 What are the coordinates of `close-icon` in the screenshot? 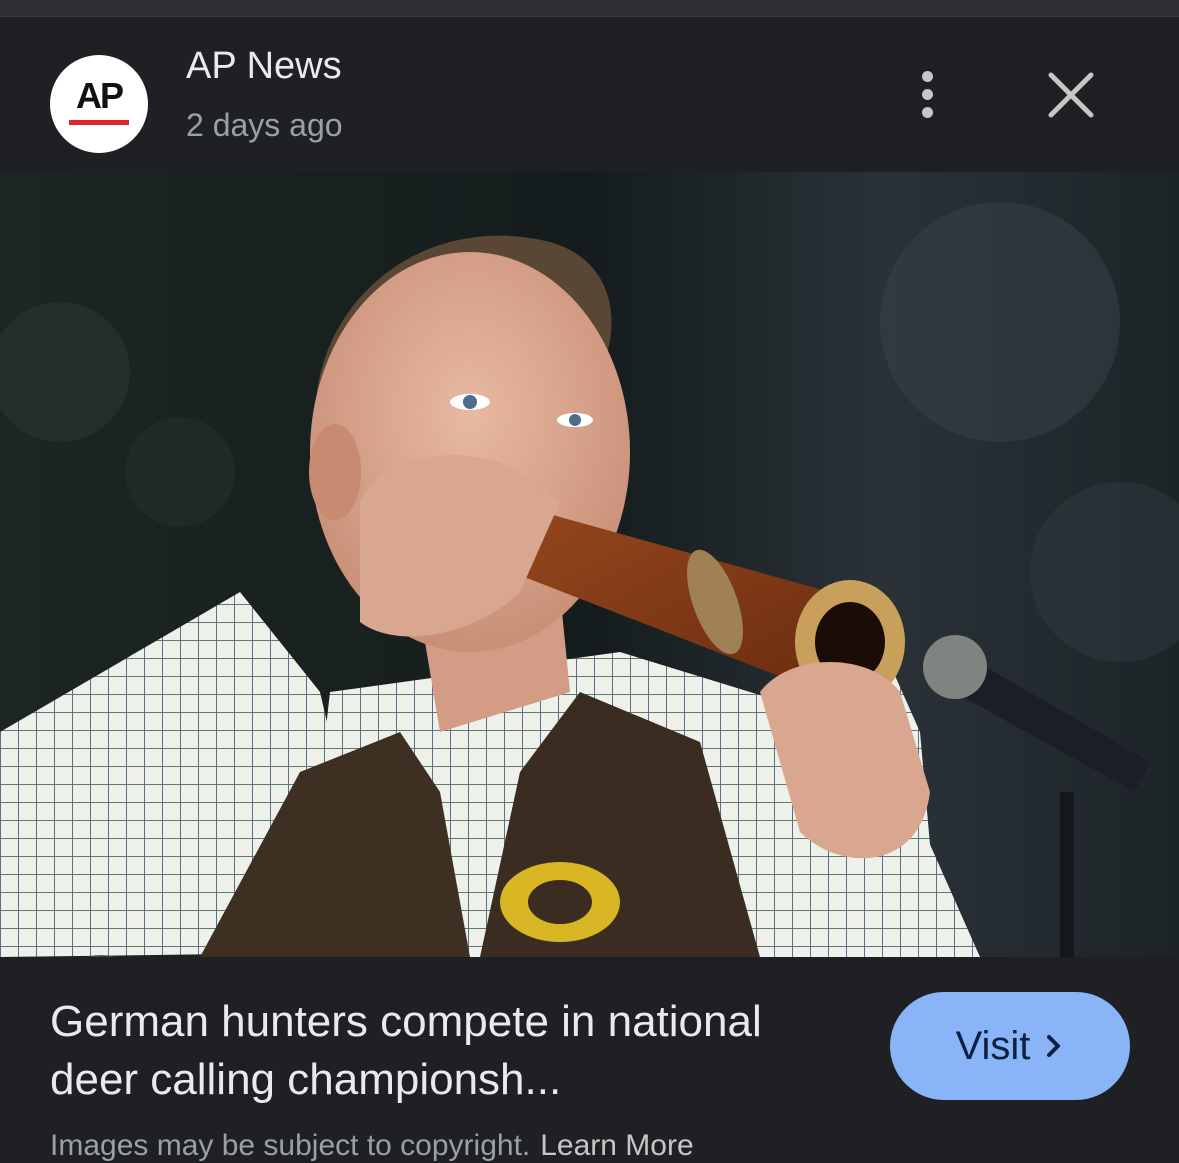 It's located at (1071, 95).